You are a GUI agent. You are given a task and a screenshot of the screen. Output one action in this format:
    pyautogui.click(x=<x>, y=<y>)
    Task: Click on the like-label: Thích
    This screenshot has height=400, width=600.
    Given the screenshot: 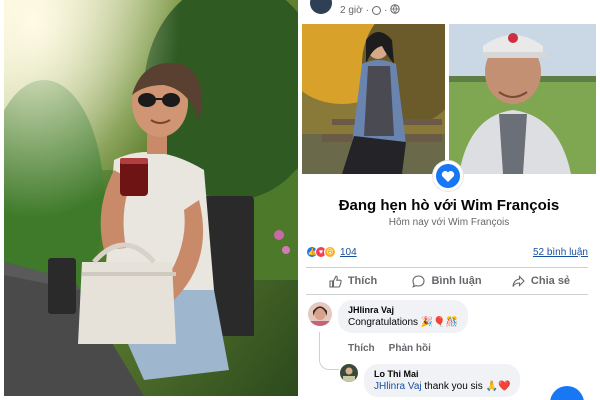 What is the action you would take?
    pyautogui.click(x=362, y=281)
    